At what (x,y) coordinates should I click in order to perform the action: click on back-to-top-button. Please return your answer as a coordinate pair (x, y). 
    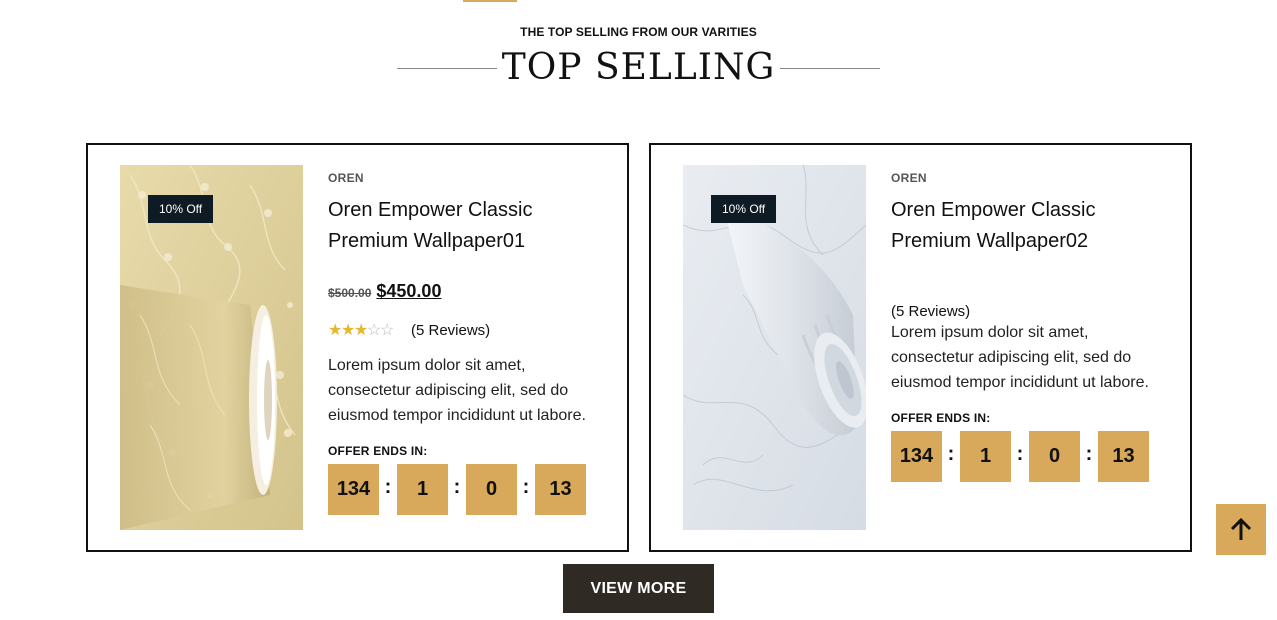
    Looking at the image, I should click on (1241, 529).